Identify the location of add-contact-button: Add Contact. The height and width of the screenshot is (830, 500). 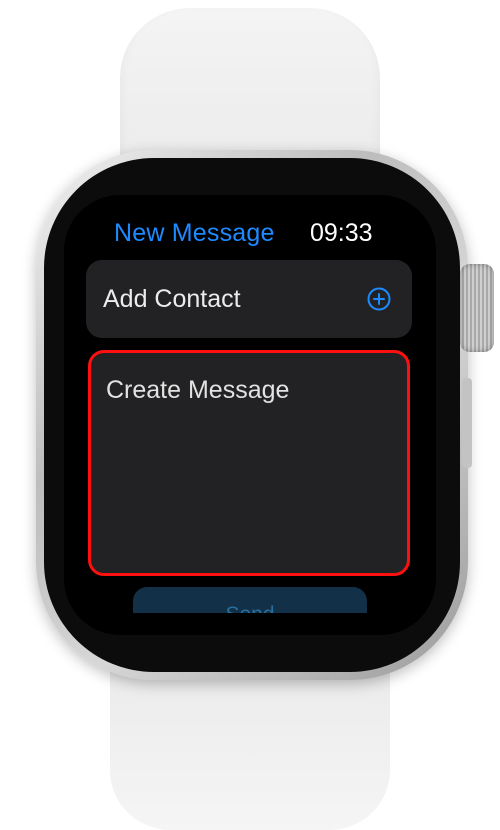
(249, 299).